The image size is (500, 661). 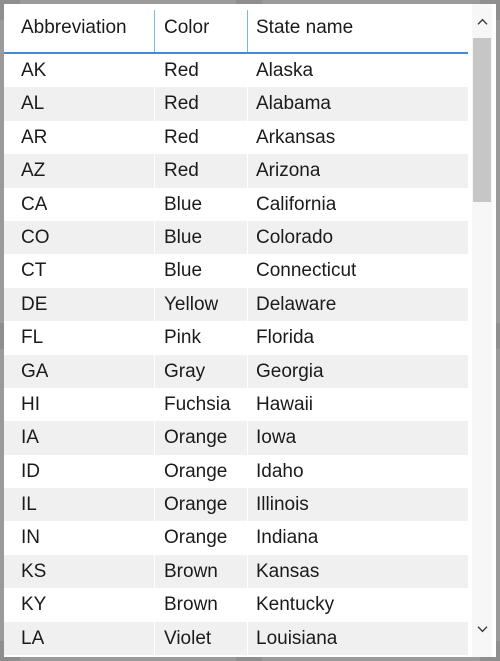 I want to click on table-row: CT Blue Connecticut, so click(x=236, y=271).